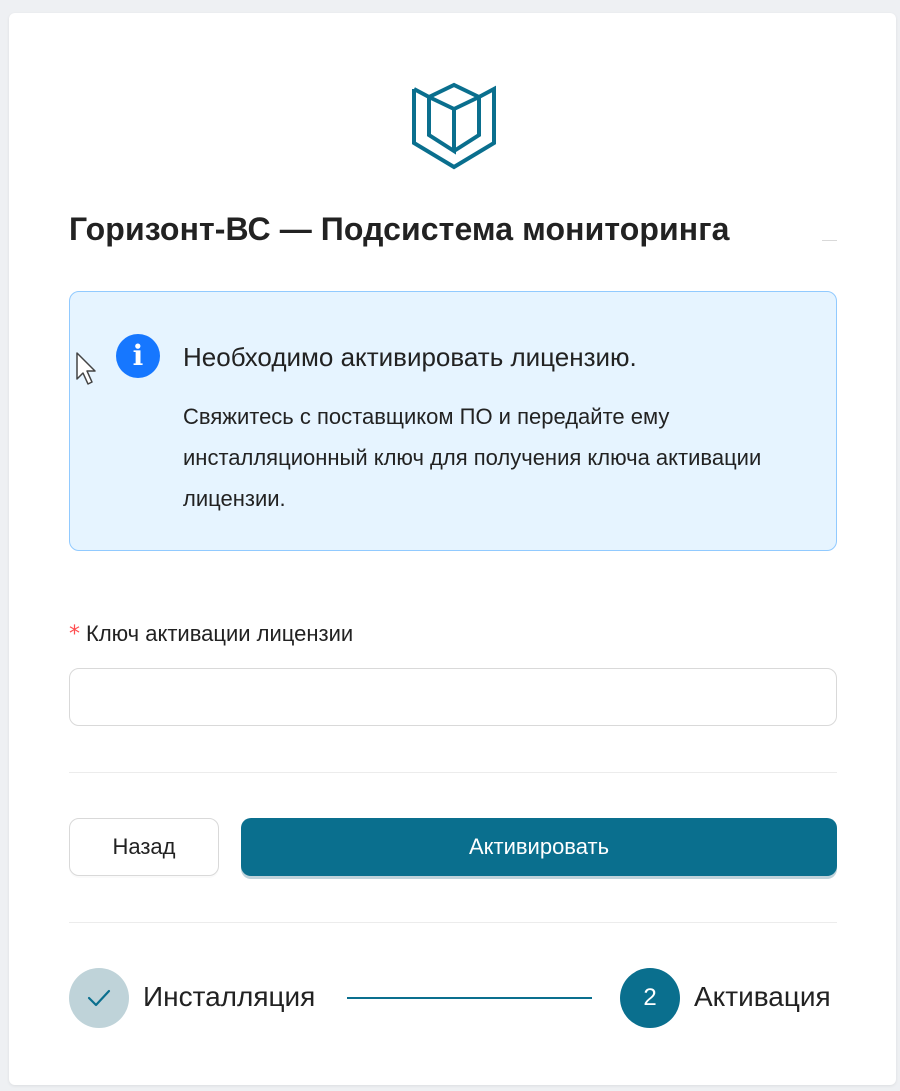  What do you see at coordinates (399, 229) in the screenshot?
I see `page-title: Горизонт-ВС — Подсистема мониторинга` at bounding box center [399, 229].